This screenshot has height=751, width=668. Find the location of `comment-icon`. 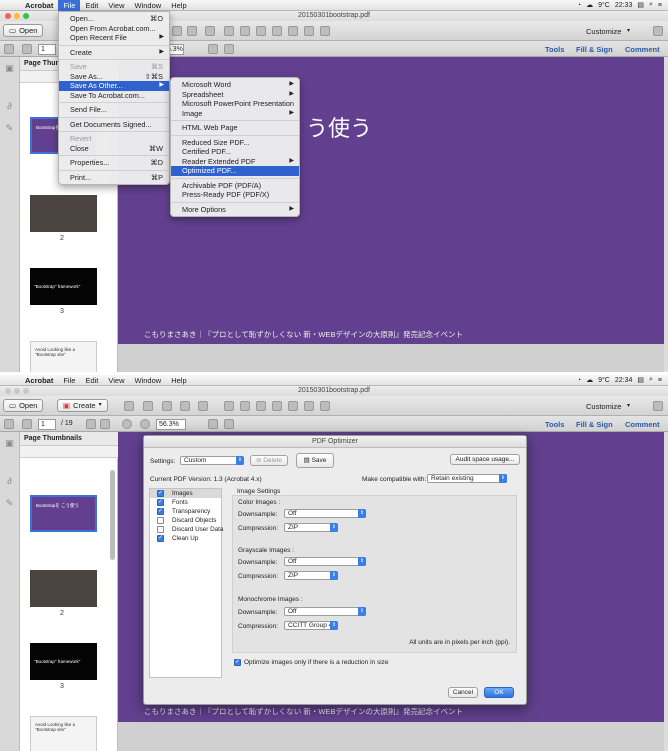

comment-icon is located at coordinates (245, 406).